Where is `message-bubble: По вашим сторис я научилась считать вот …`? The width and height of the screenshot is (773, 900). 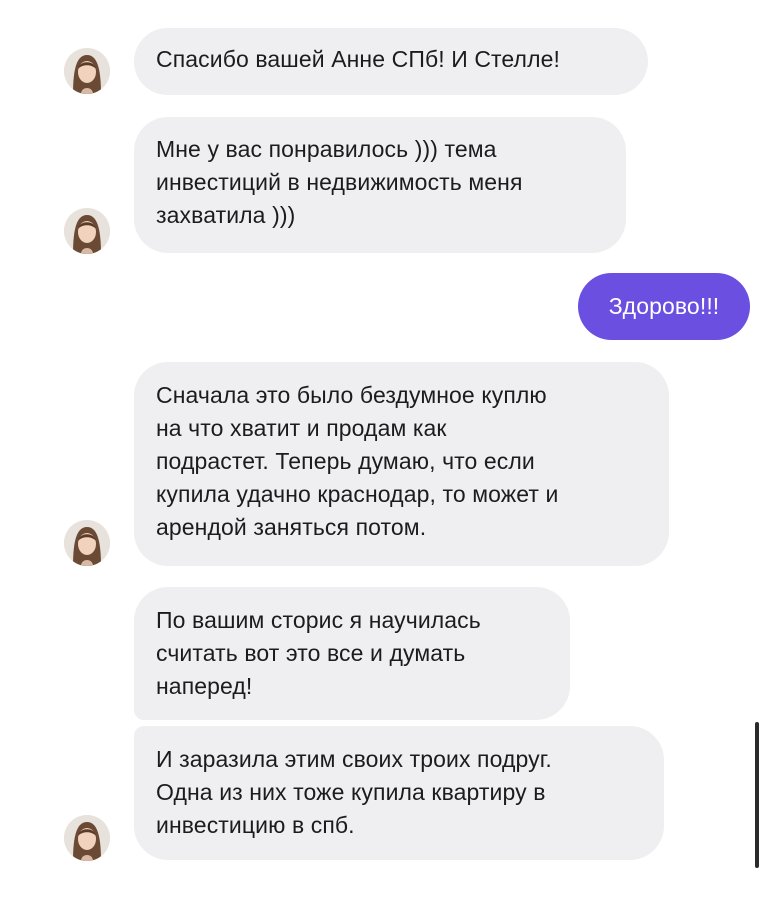
message-bubble: По вашим сторис я научилась считать вот … is located at coordinates (352, 653).